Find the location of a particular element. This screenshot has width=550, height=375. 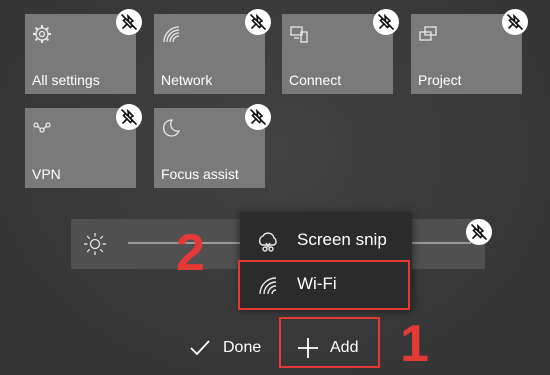

menu-item-screen-snip: Screen snip is located at coordinates (326, 240).